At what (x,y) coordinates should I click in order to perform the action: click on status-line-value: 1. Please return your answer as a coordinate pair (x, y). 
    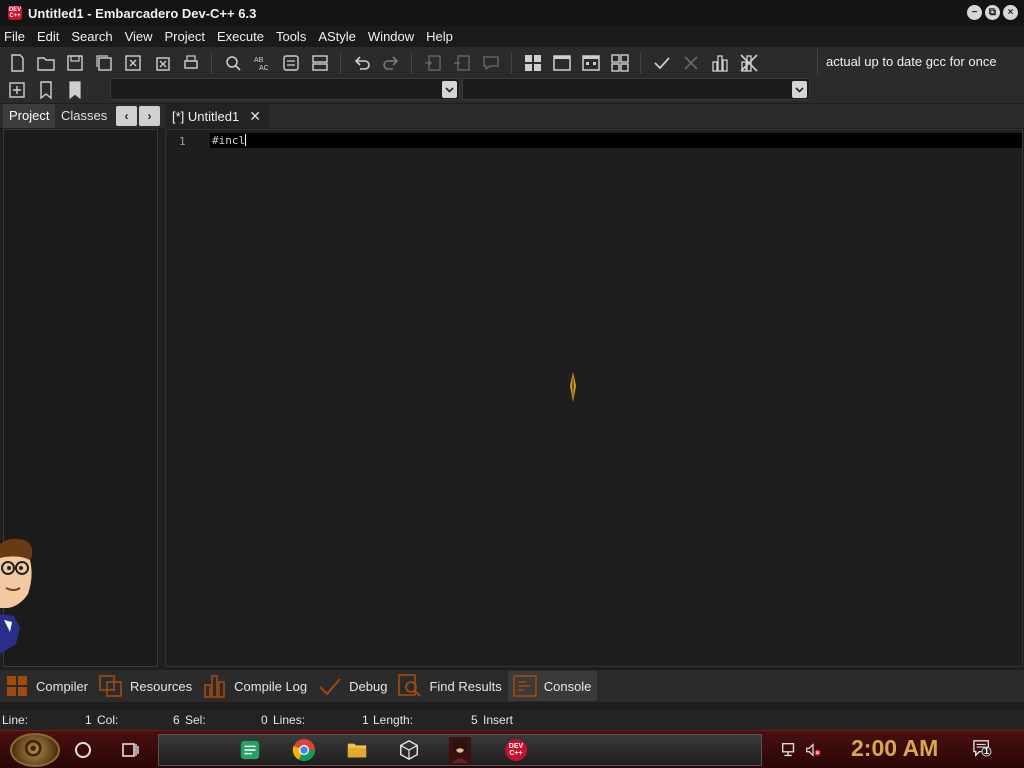
    Looking at the image, I should click on (88, 720).